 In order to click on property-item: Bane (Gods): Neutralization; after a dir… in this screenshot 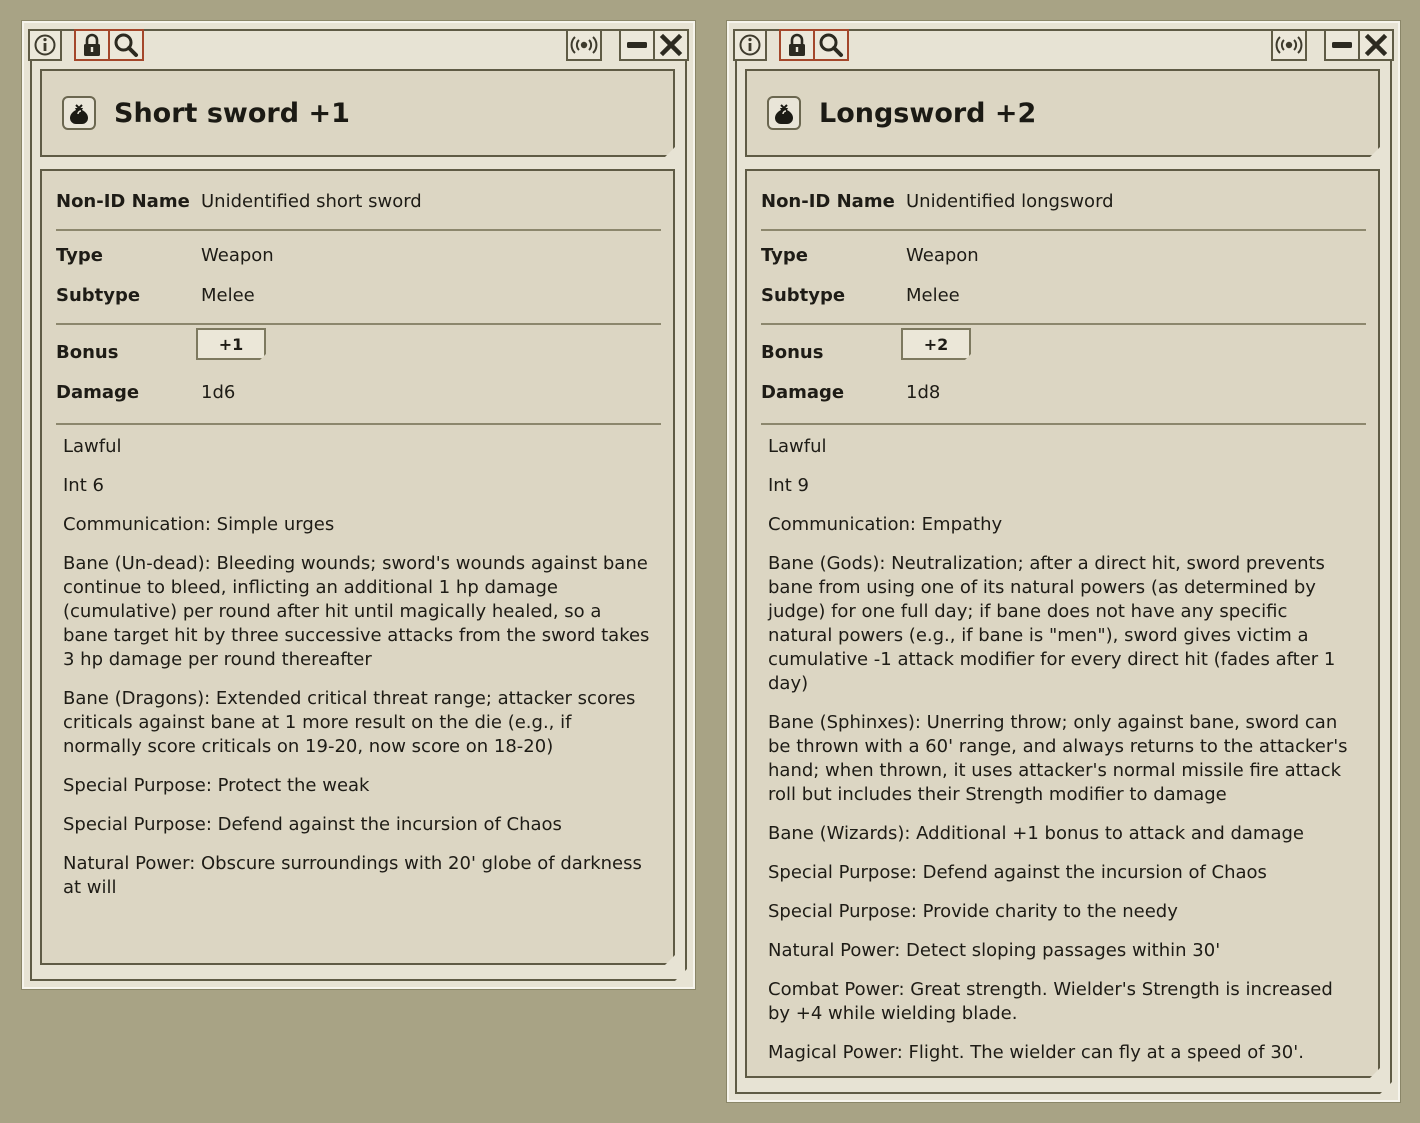, I will do `click(1052, 623)`.